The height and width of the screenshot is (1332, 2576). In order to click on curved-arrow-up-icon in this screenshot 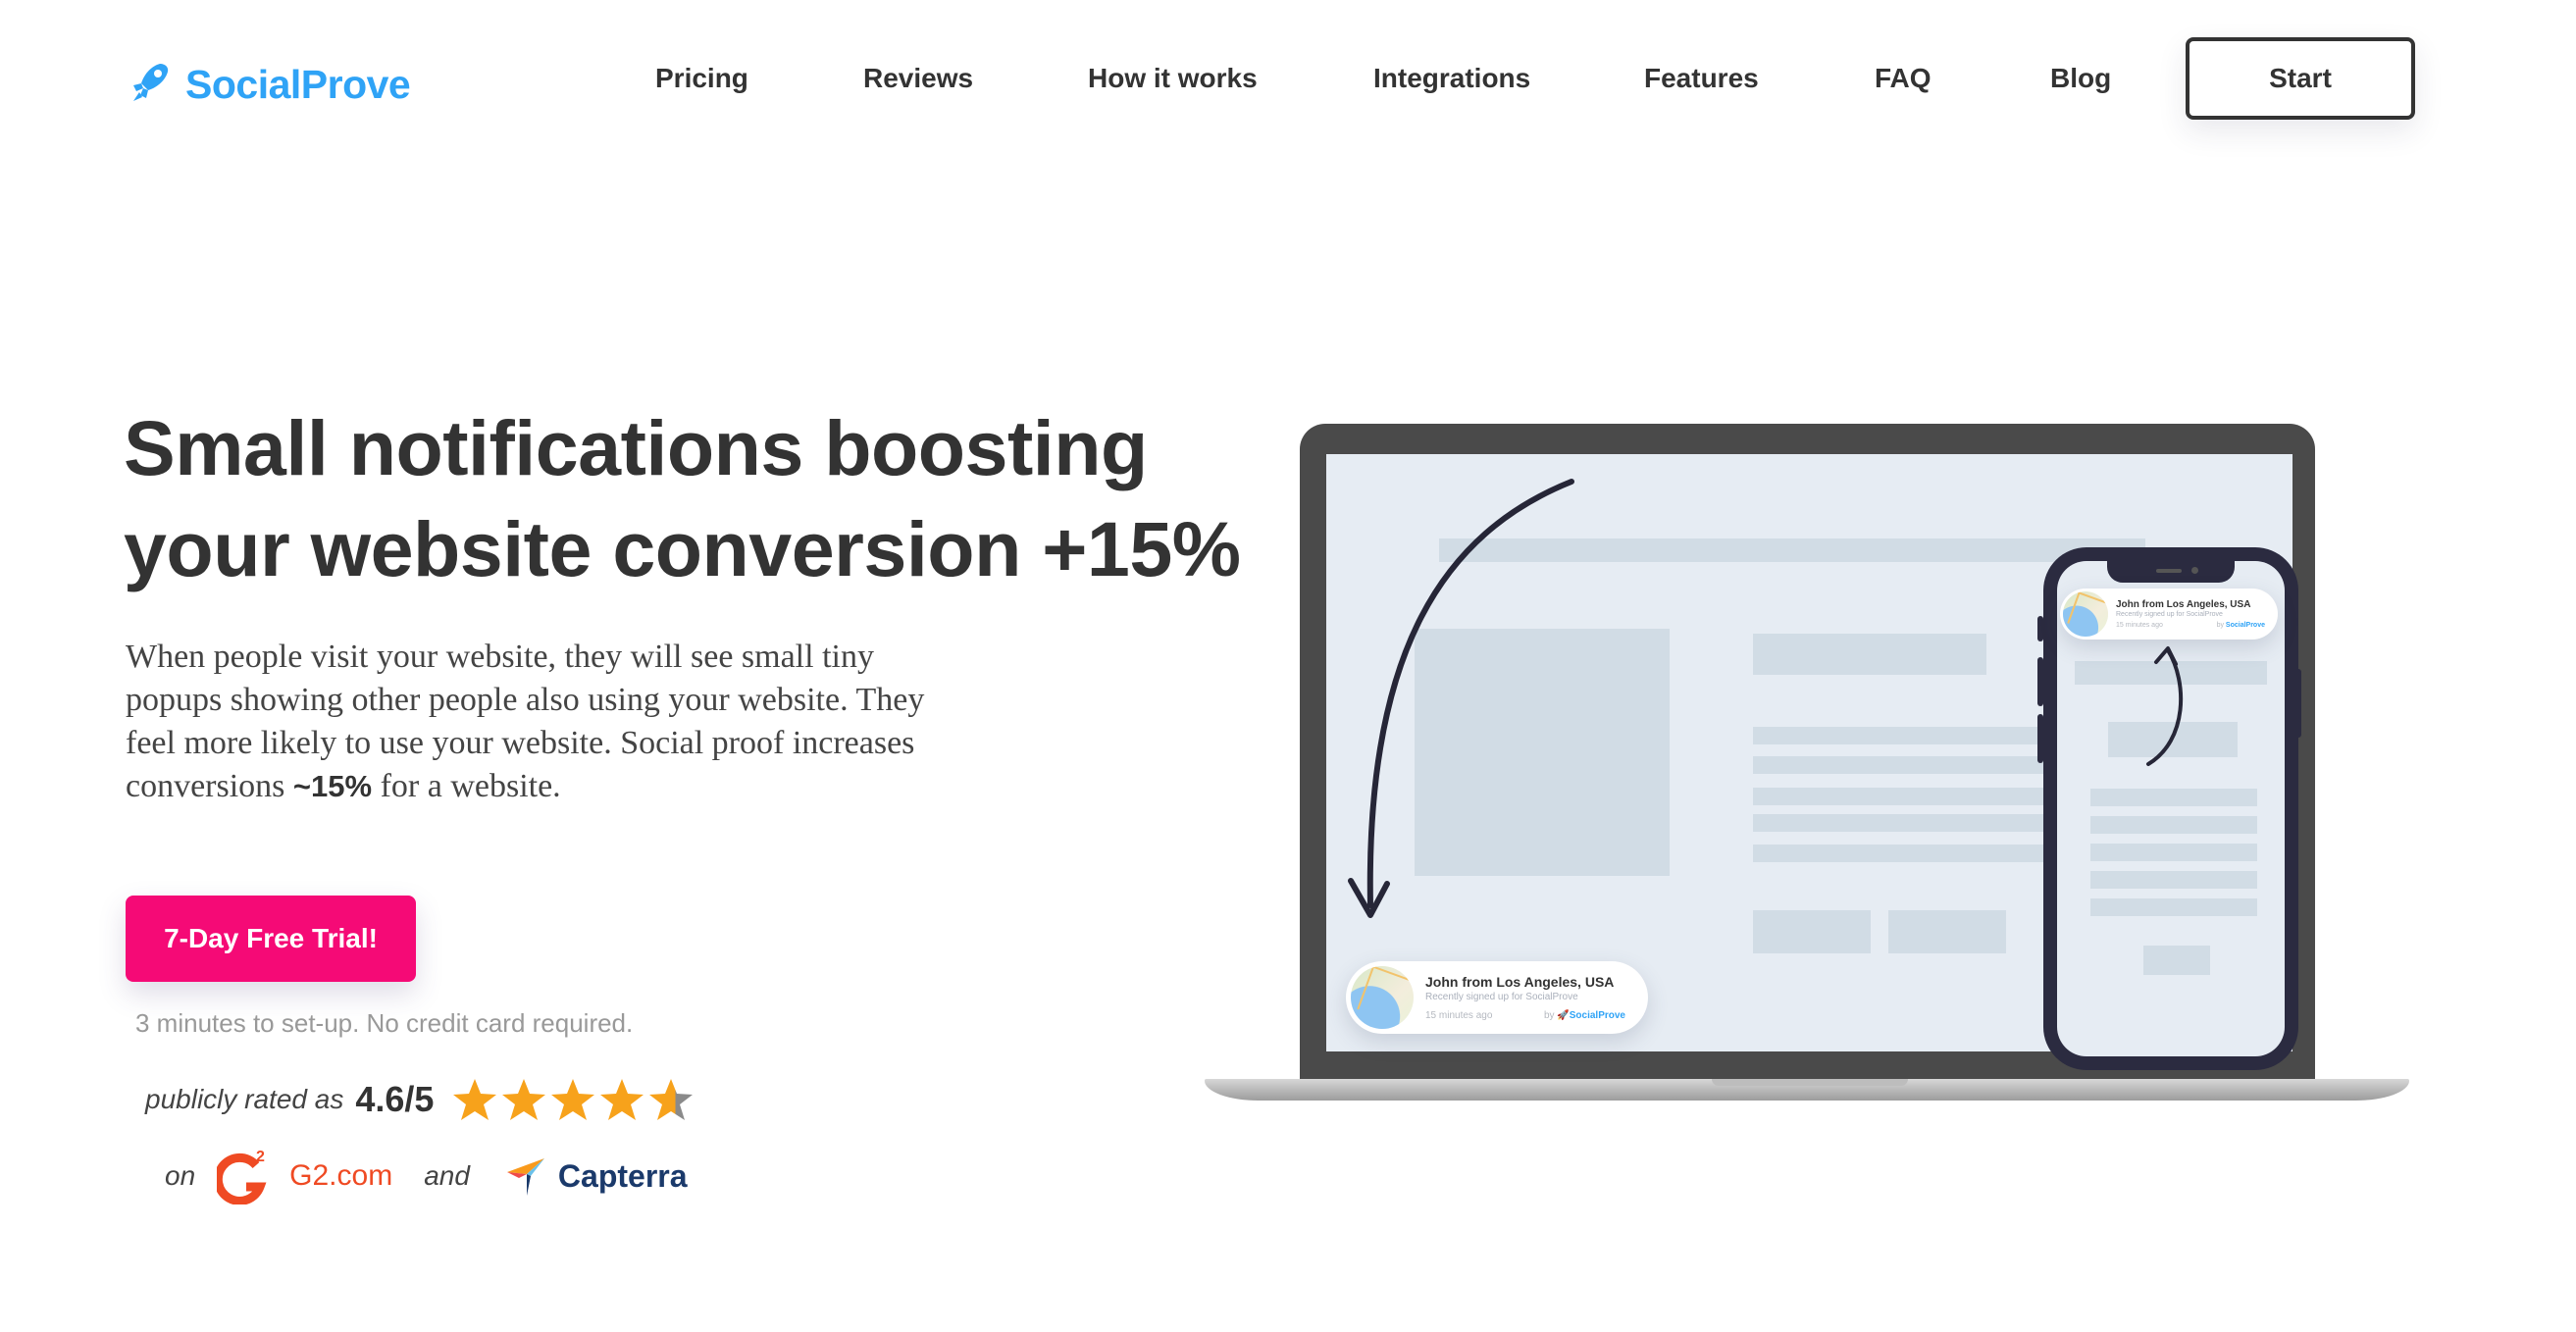, I will do `click(2165, 706)`.